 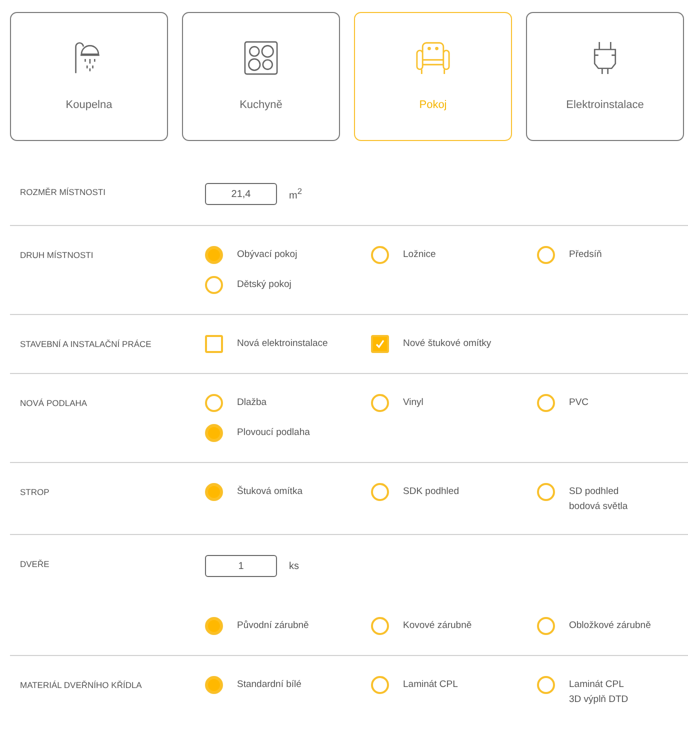 I want to click on option-label: PVC, so click(x=579, y=403).